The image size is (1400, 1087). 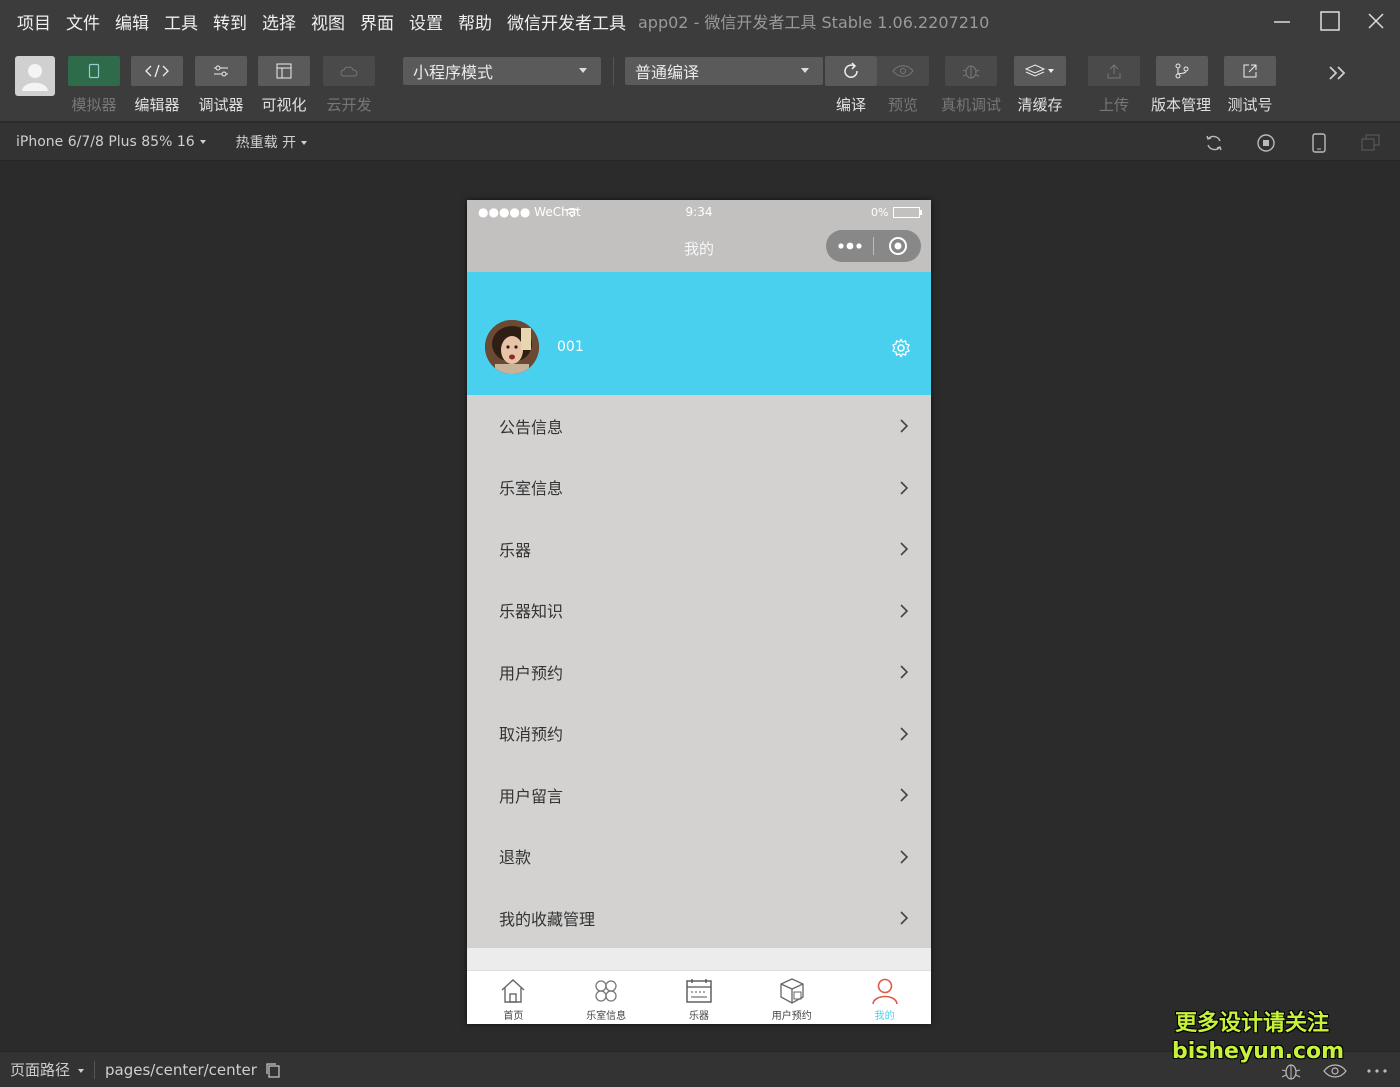 What do you see at coordinates (699, 549) in the screenshot?
I see `menu-item-instruments: 乐器` at bounding box center [699, 549].